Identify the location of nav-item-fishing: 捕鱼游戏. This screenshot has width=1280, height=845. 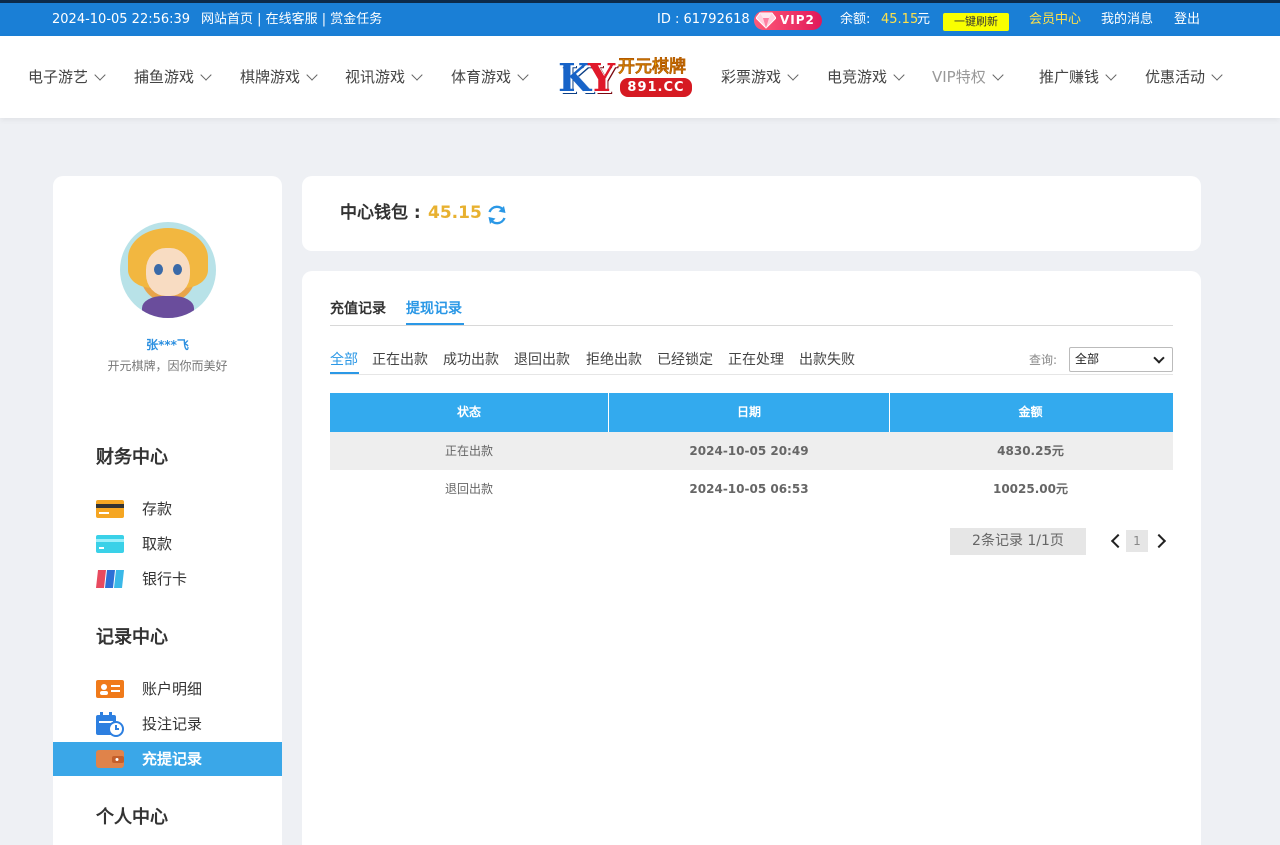
(173, 77).